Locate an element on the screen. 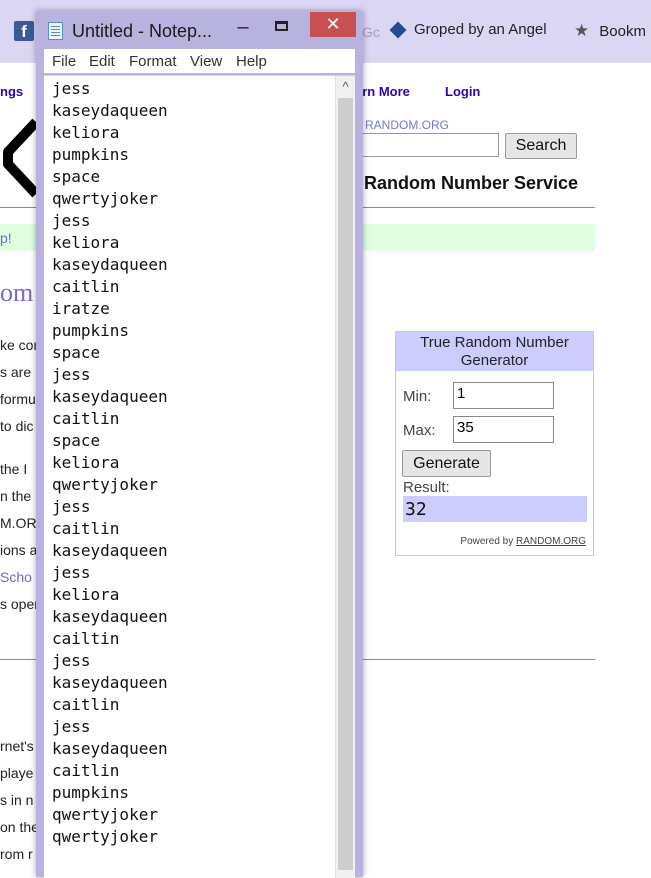 The image size is (651, 878). min-input: 1 is located at coordinates (503, 395).